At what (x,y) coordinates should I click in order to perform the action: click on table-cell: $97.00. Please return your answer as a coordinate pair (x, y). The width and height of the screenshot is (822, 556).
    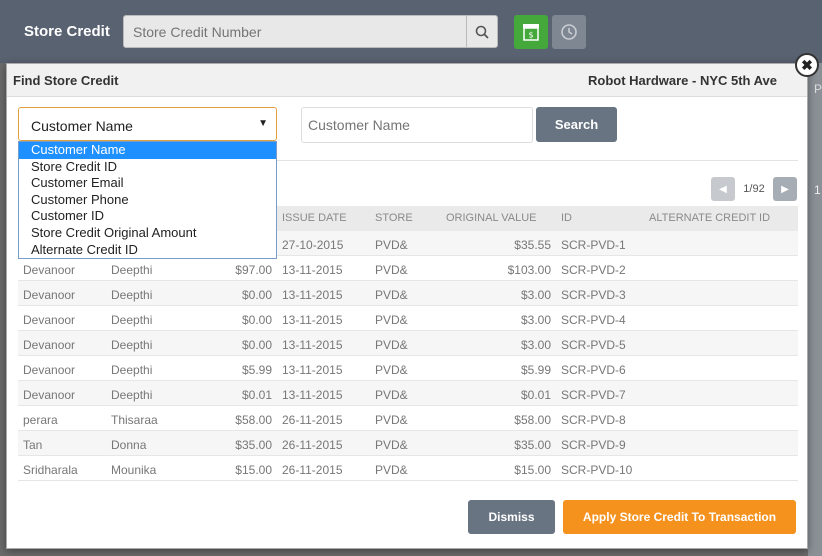
    Looking at the image, I should click on (253, 270).